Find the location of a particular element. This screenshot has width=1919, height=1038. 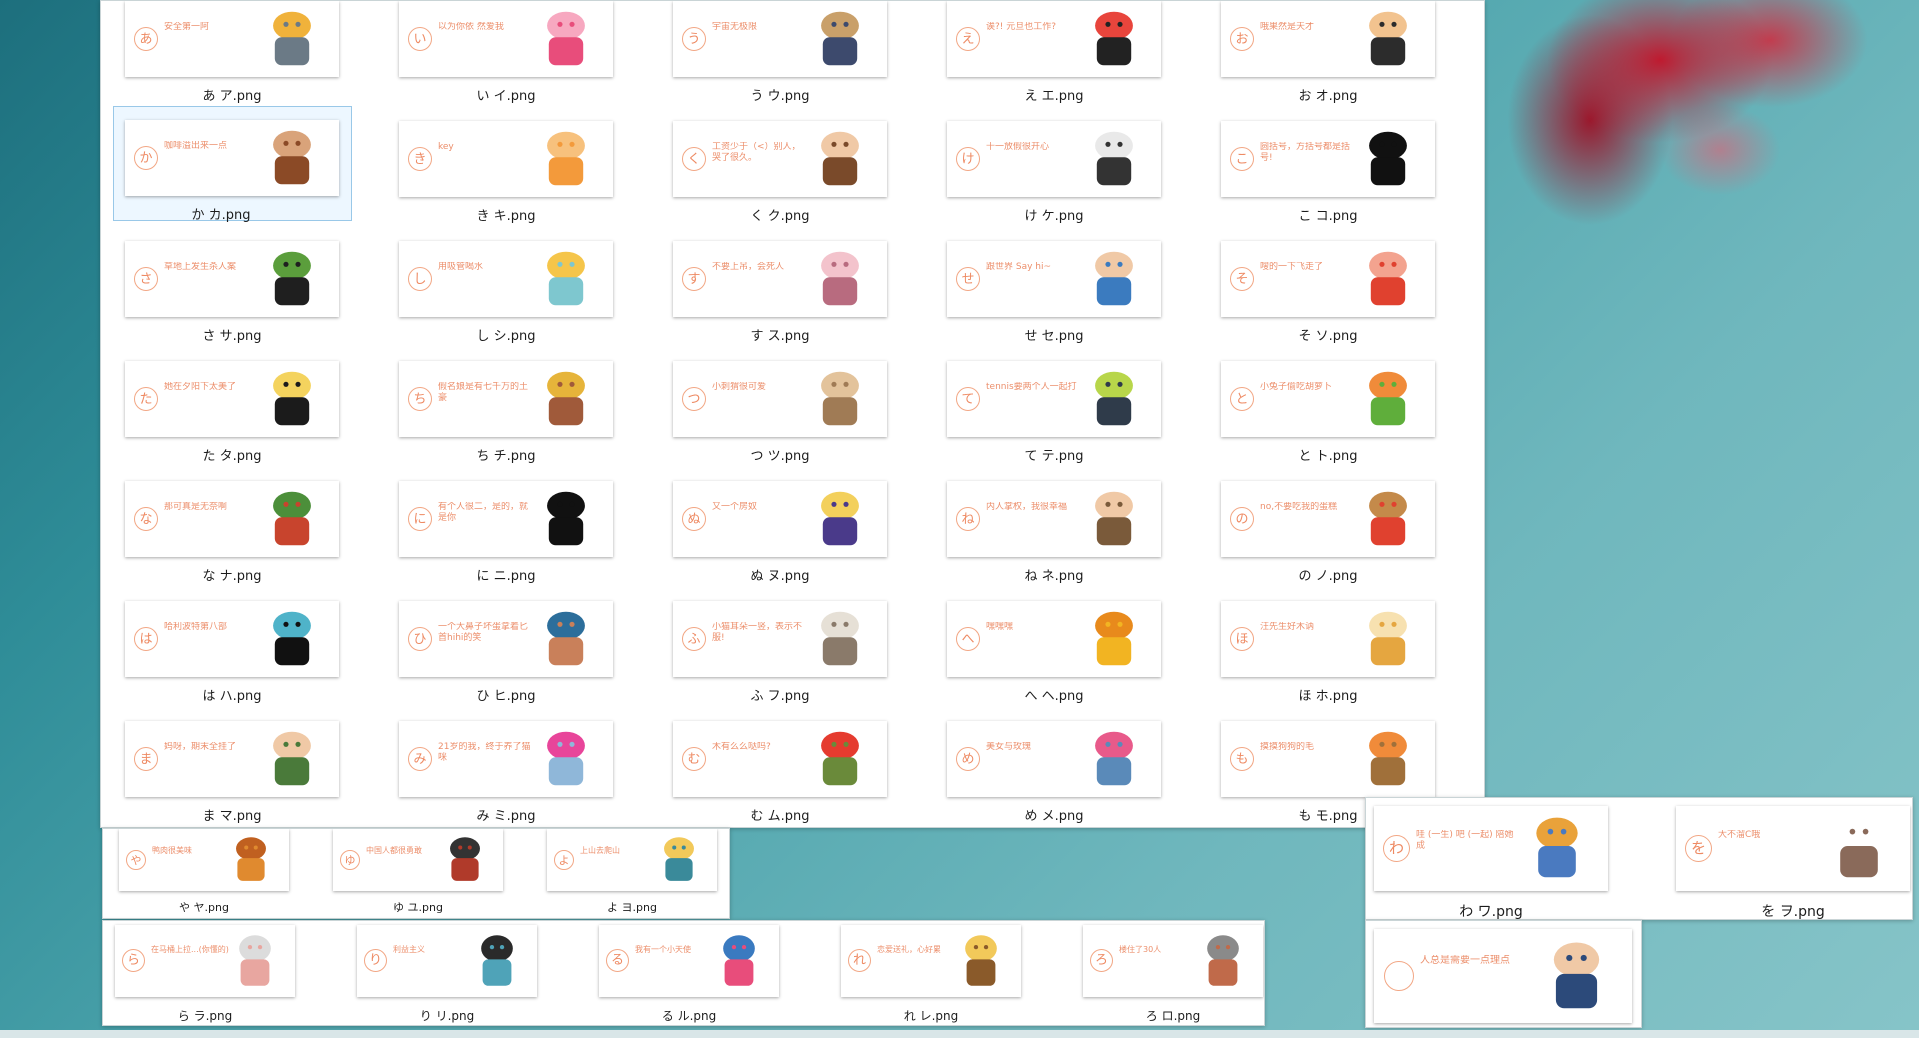

no-cake-icon is located at coordinates (1388, 520).